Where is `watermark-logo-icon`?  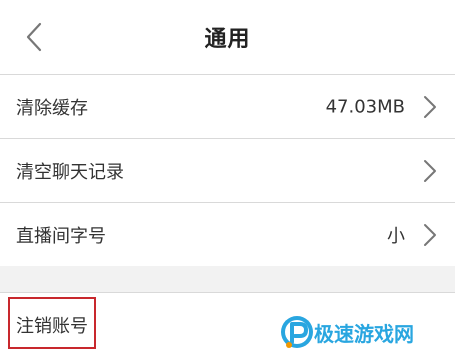 watermark-logo-icon is located at coordinates (297, 332).